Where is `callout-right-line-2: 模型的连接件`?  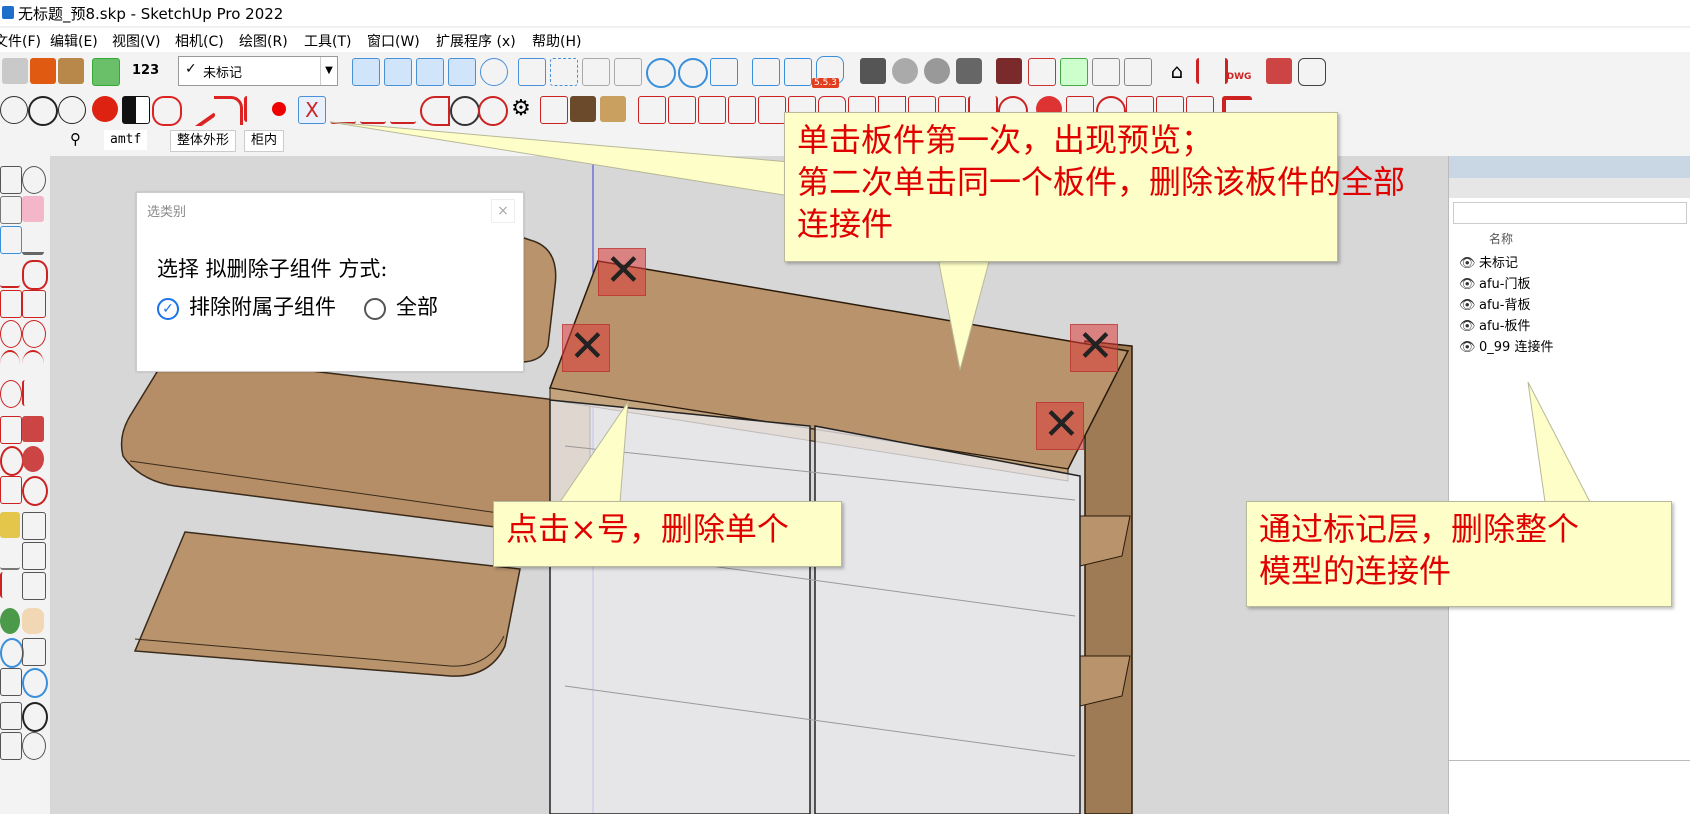 callout-right-line-2: 模型的连接件 is located at coordinates (1355, 571).